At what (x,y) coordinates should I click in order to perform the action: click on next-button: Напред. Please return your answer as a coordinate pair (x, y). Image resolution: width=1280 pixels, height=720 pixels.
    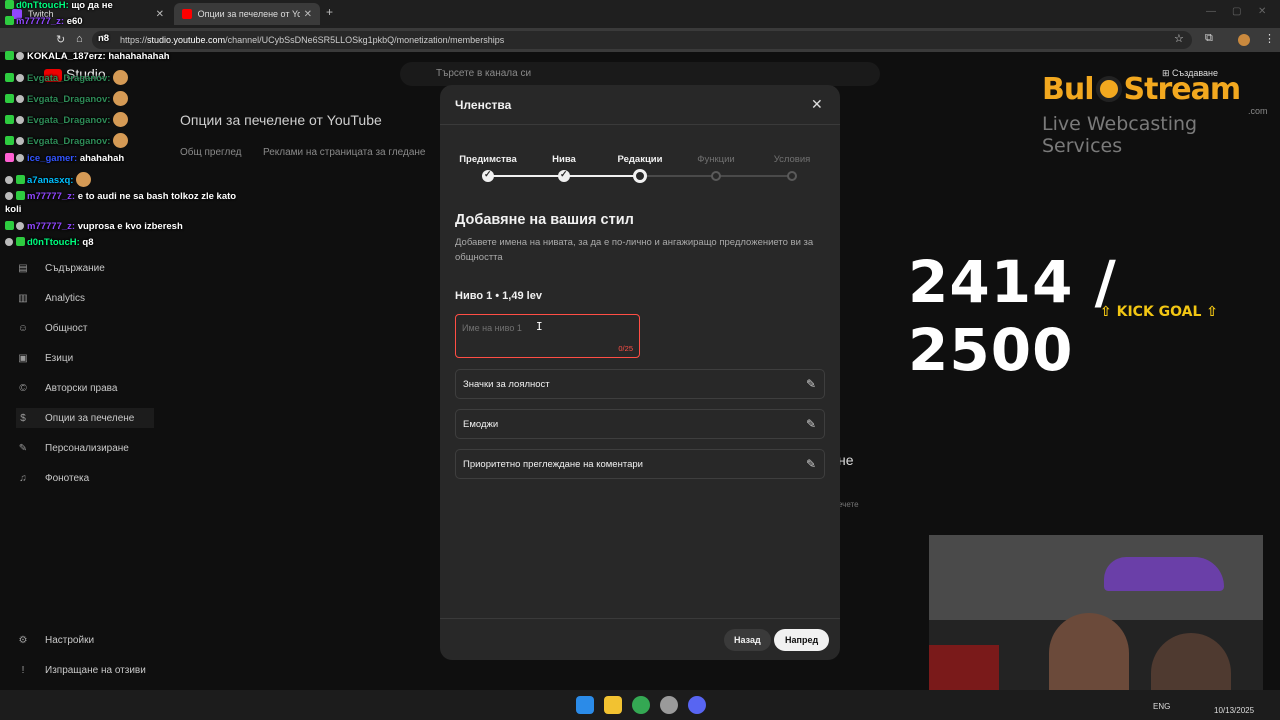
    Looking at the image, I should click on (802, 640).